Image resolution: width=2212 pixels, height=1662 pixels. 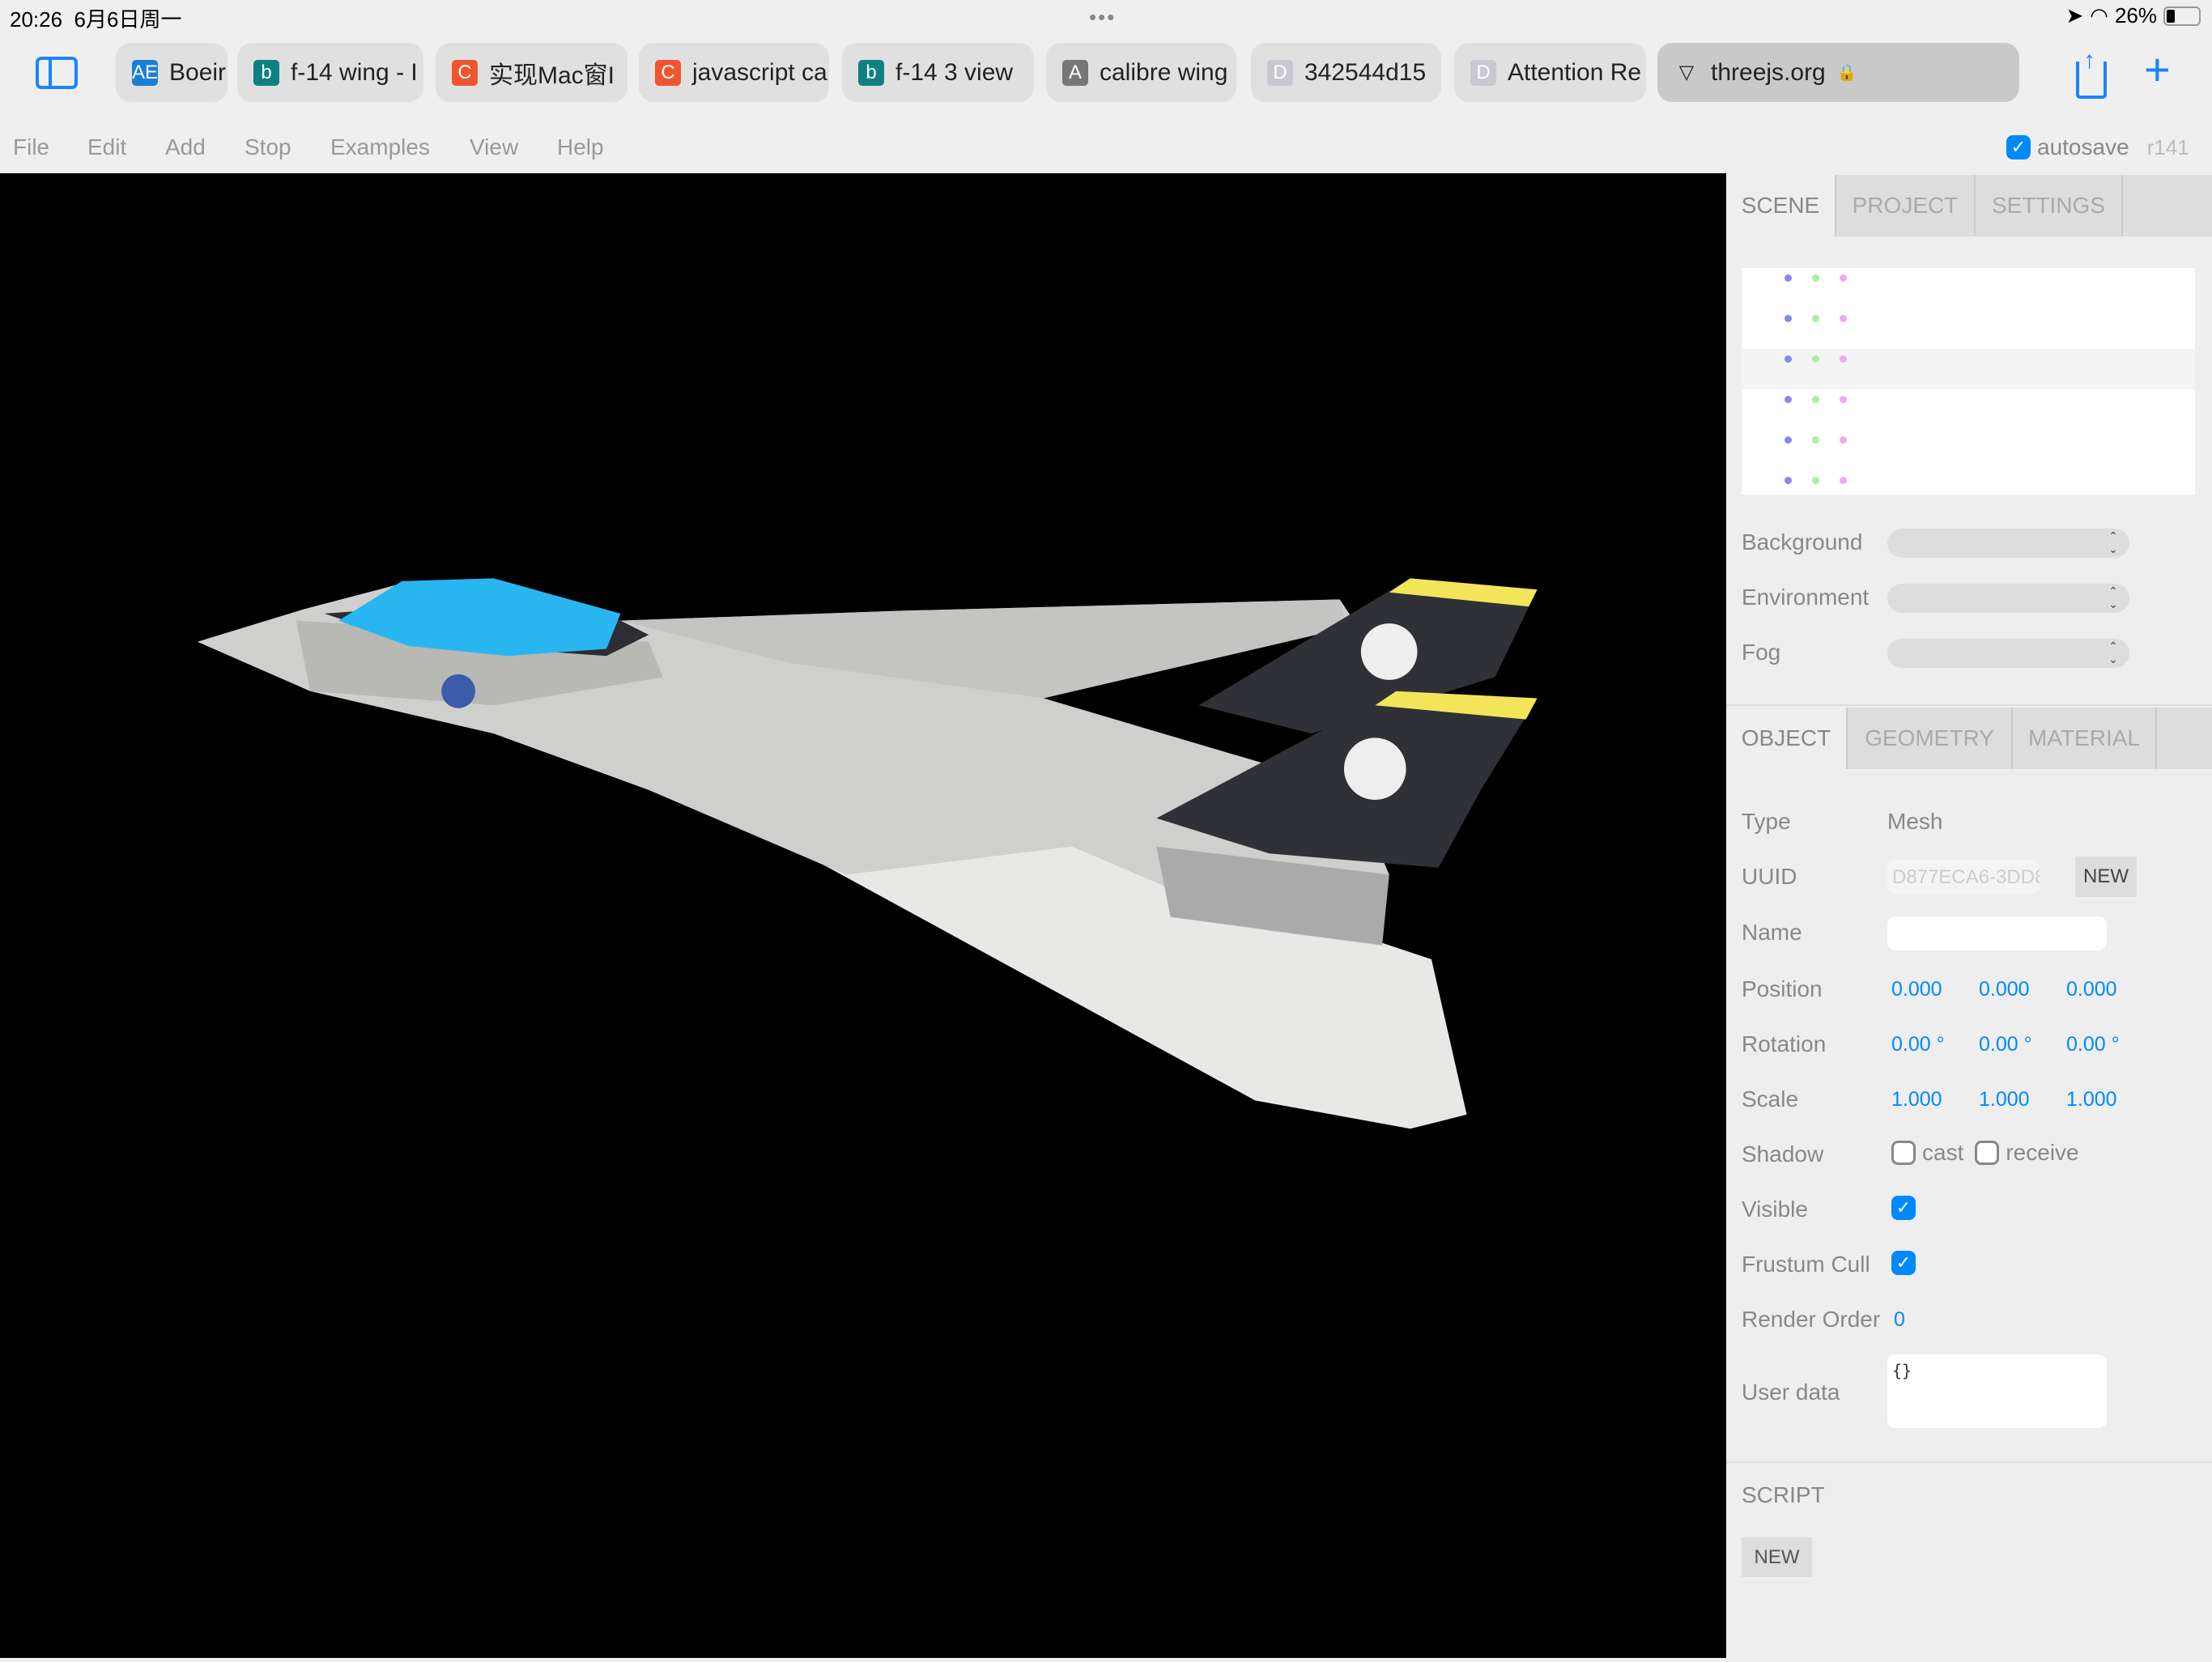 I want to click on environment-select, so click(x=2008, y=598).